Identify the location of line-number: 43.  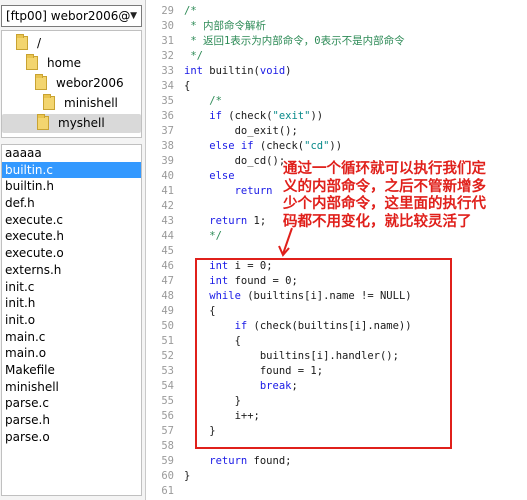
(167, 221).